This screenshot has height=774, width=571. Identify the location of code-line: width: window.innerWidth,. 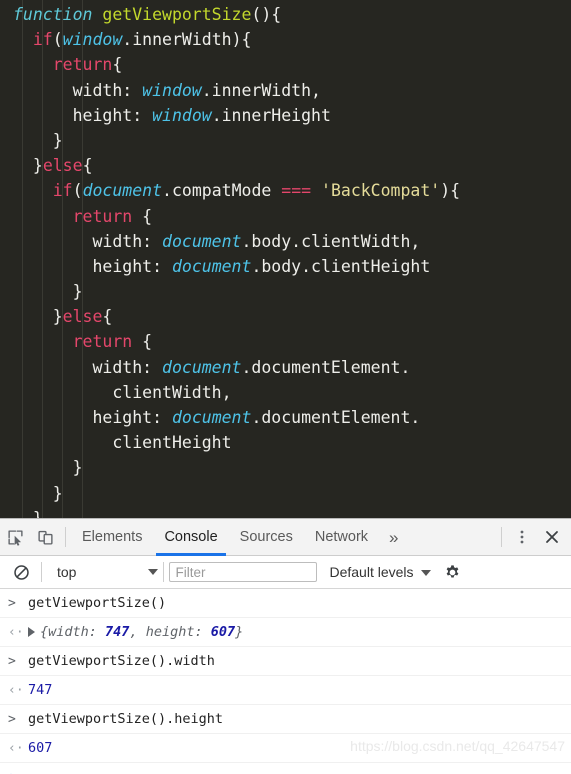
(285, 90).